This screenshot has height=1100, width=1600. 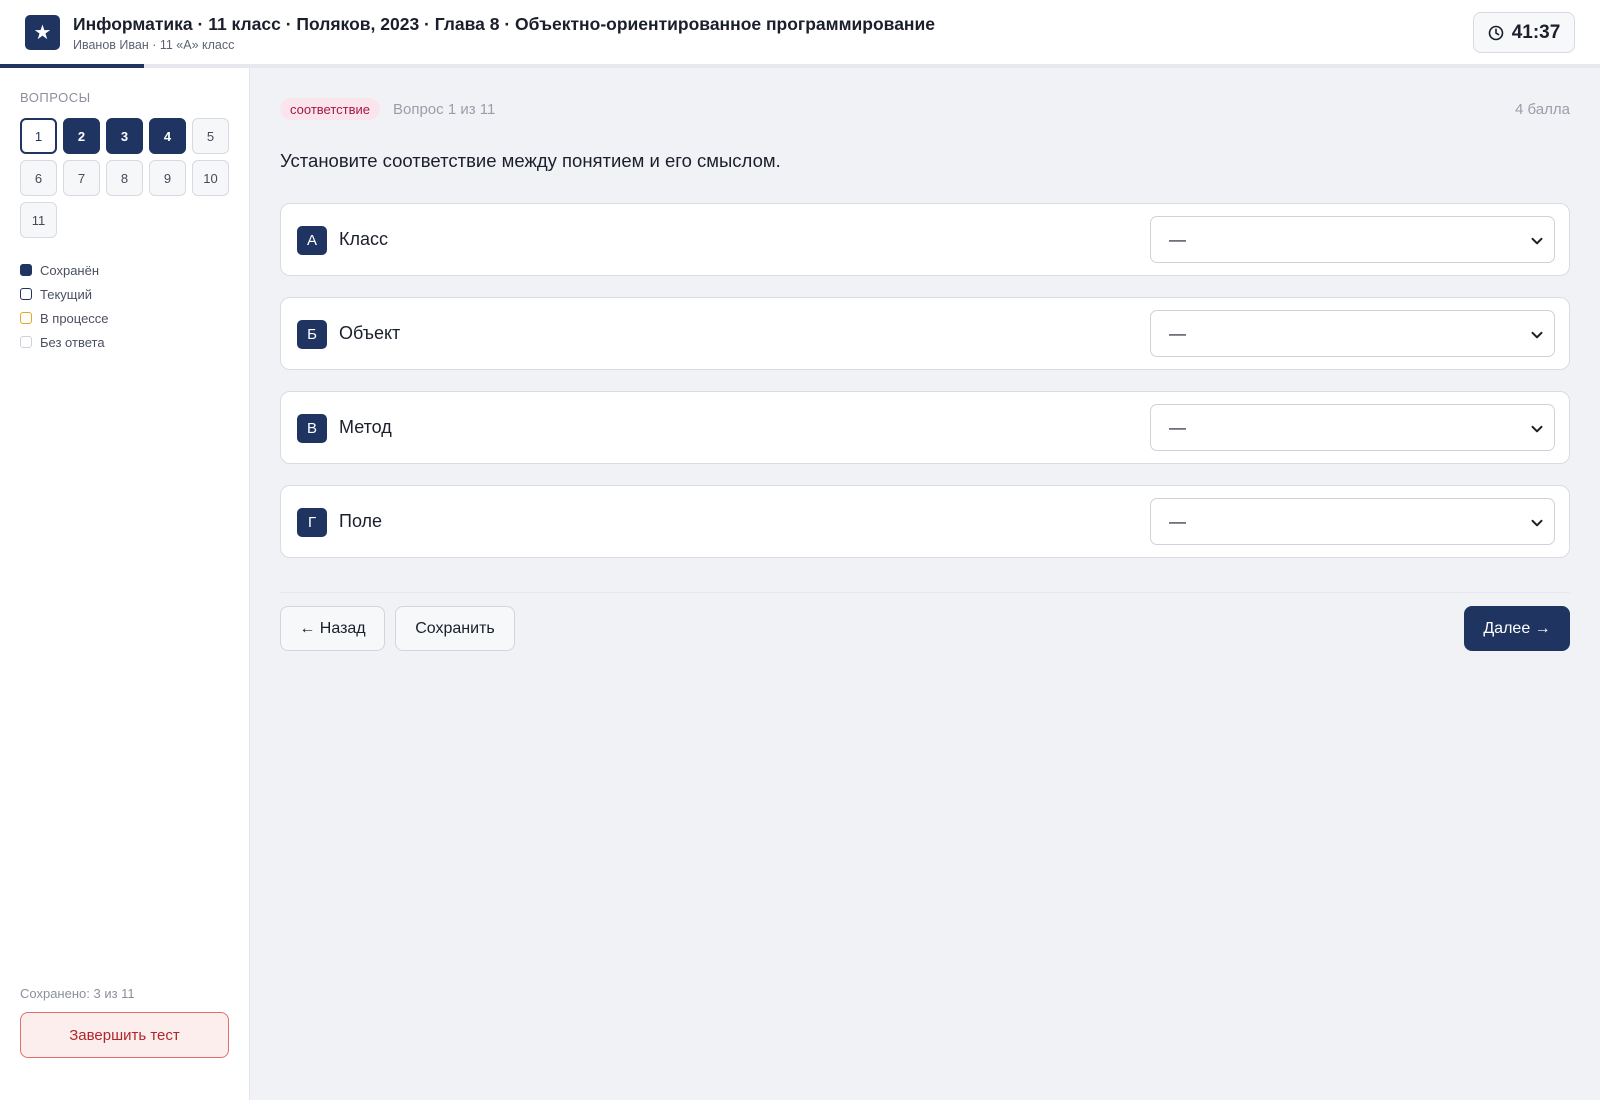 I want to click on finish-test-button: Завершить тест, so click(x=124, y=1035).